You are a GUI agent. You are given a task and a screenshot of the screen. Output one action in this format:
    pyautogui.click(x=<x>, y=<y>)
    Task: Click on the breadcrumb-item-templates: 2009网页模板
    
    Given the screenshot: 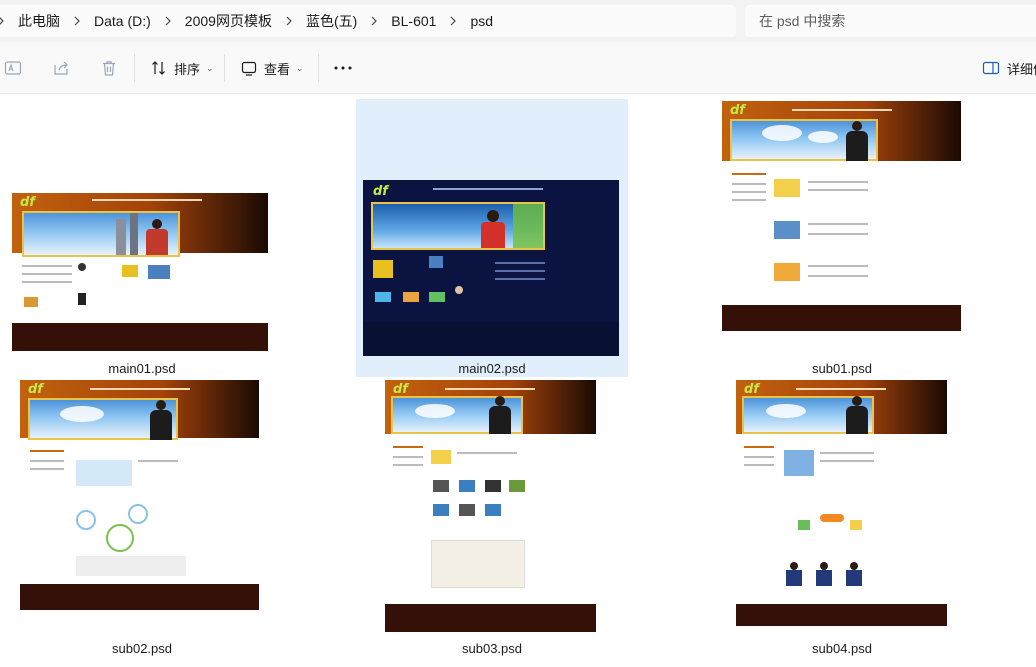 What is the action you would take?
    pyautogui.click(x=228, y=21)
    